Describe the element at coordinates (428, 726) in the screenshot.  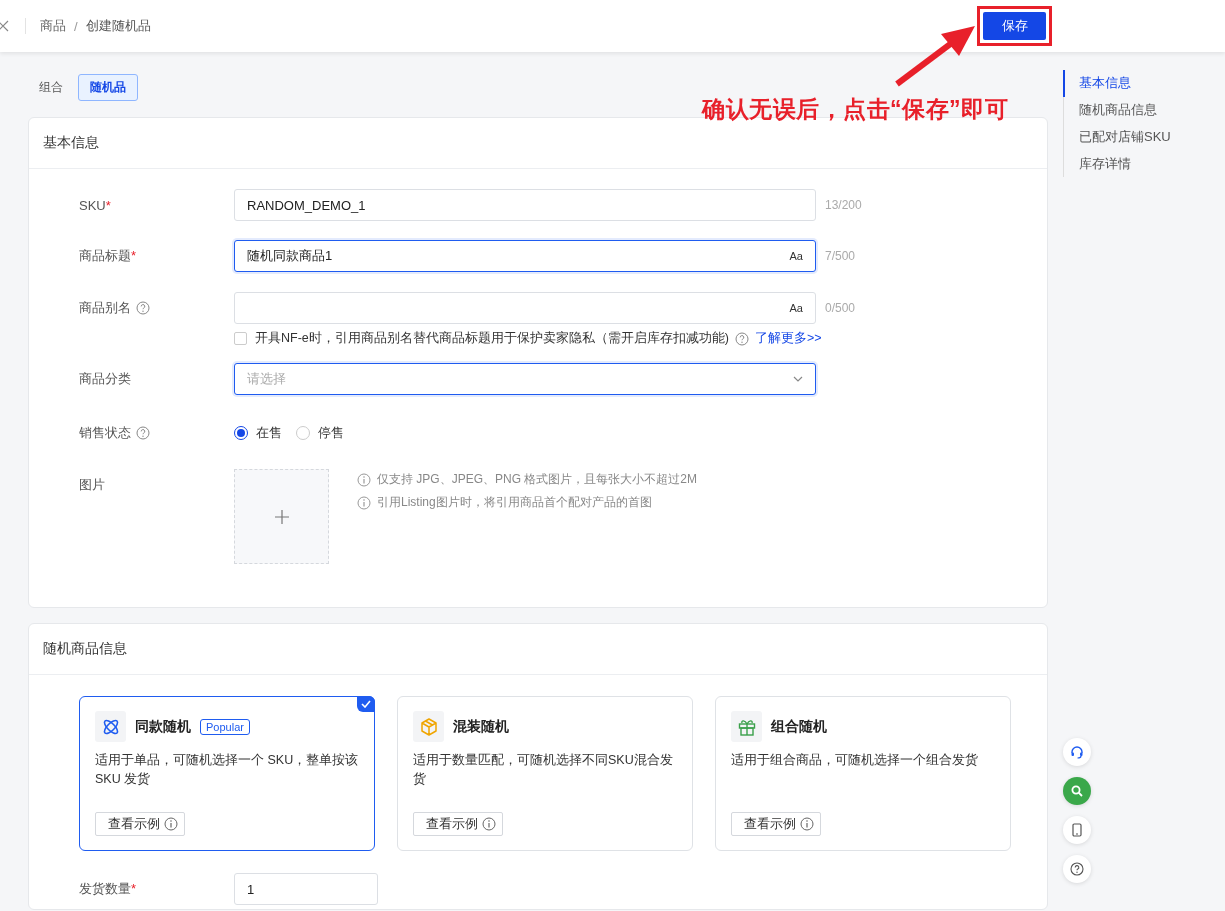
I see `box-icon` at that location.